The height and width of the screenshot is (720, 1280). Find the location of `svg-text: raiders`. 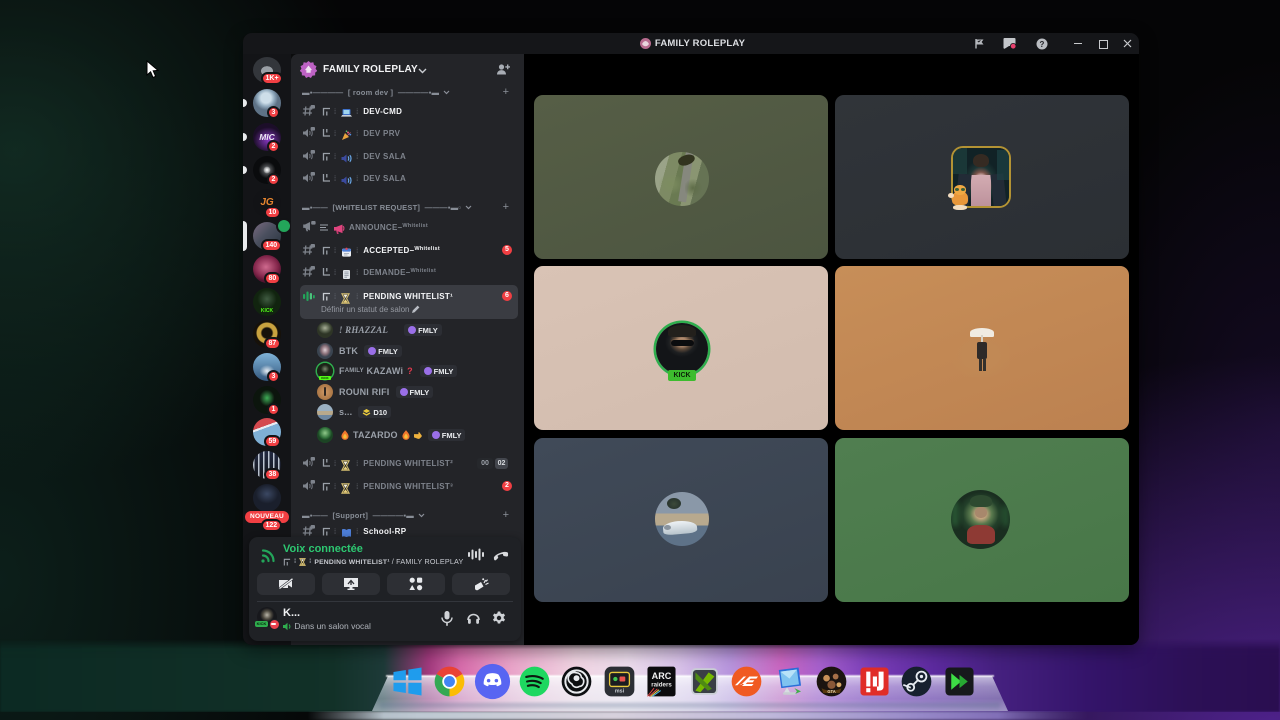

svg-text: raiders is located at coordinates (661, 684).